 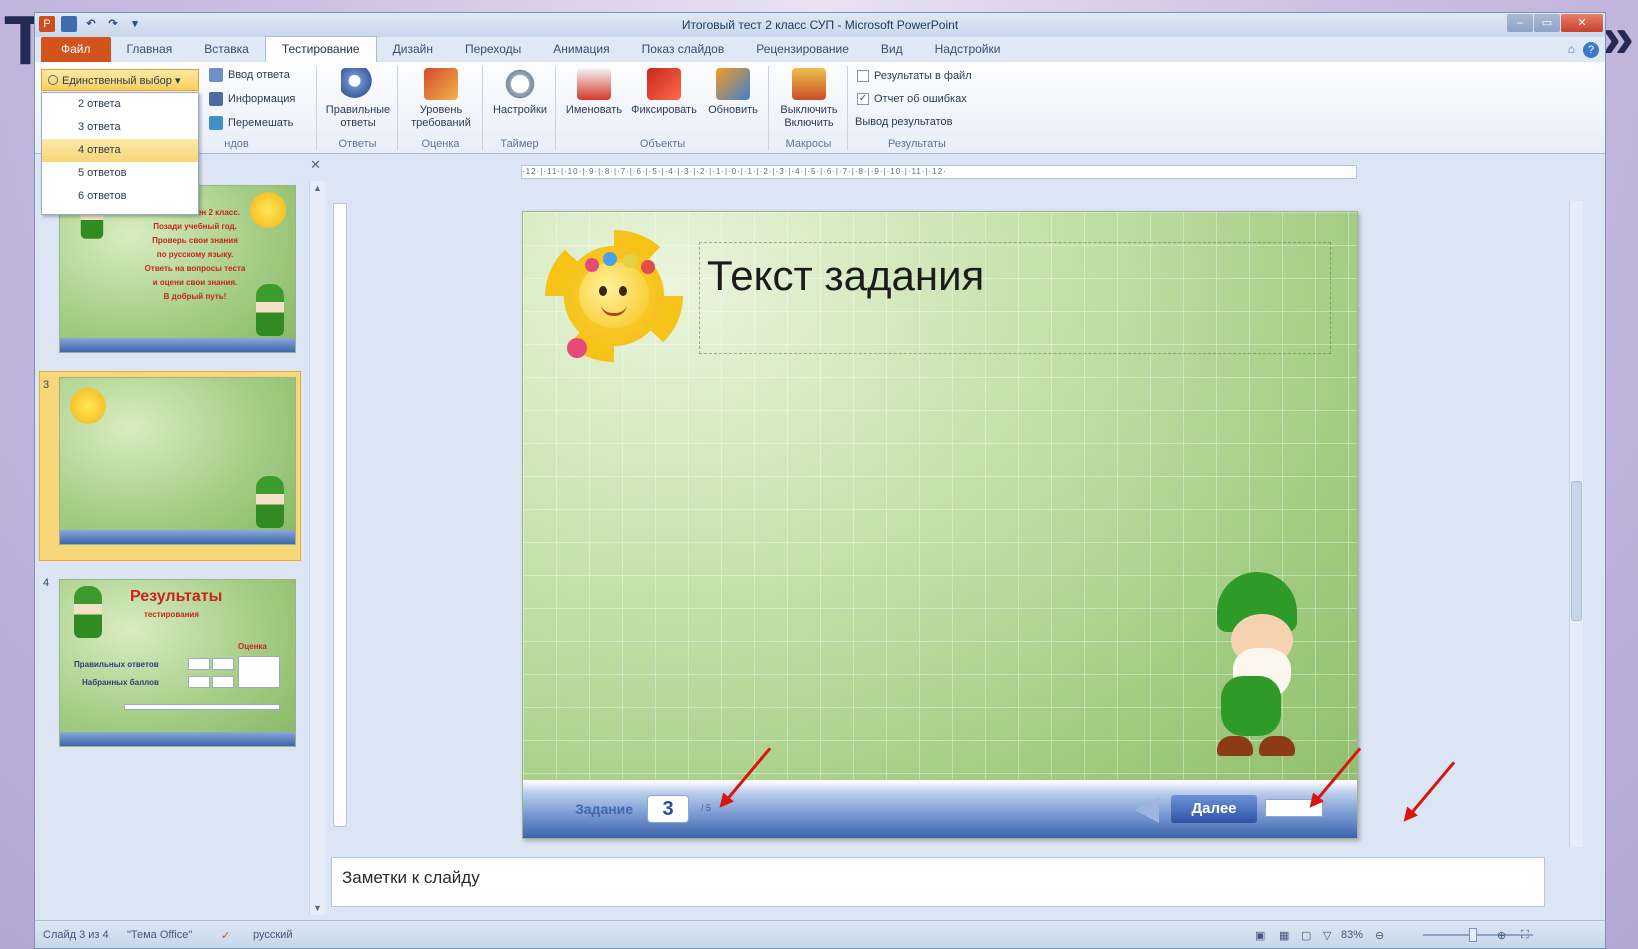 I want to click on zoom-level: 83%, so click(x=1352, y=935).